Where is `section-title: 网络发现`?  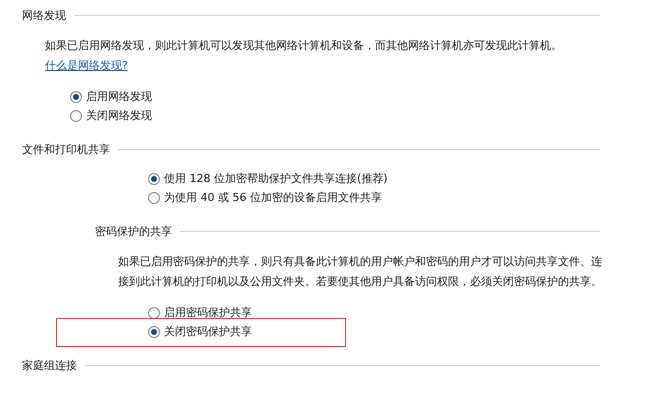 section-title: 网络发现 is located at coordinates (44, 16).